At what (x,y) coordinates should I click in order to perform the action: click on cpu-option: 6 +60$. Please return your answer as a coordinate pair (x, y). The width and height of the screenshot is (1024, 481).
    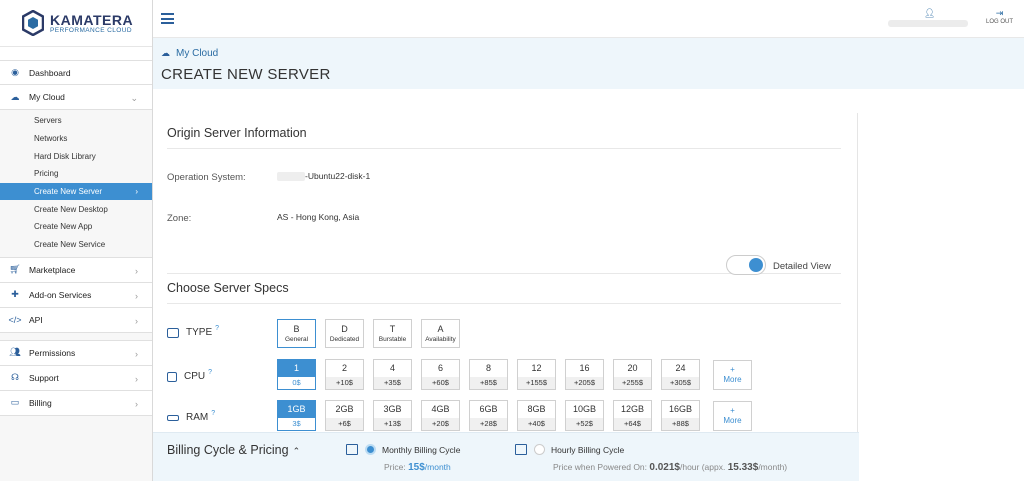
    Looking at the image, I should click on (440, 374).